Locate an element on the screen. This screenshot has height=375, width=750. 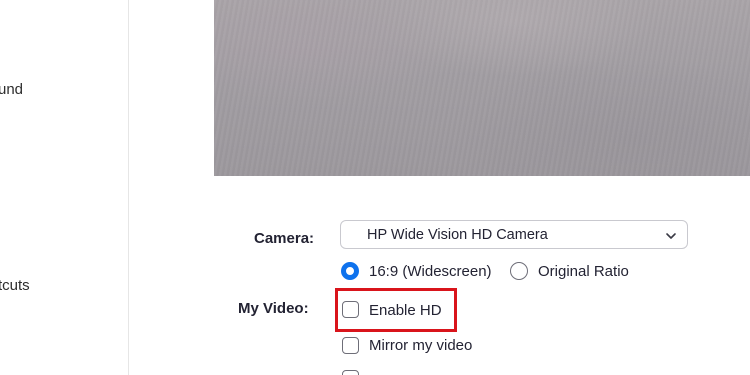
camera-label: Camera: is located at coordinates (284, 238).